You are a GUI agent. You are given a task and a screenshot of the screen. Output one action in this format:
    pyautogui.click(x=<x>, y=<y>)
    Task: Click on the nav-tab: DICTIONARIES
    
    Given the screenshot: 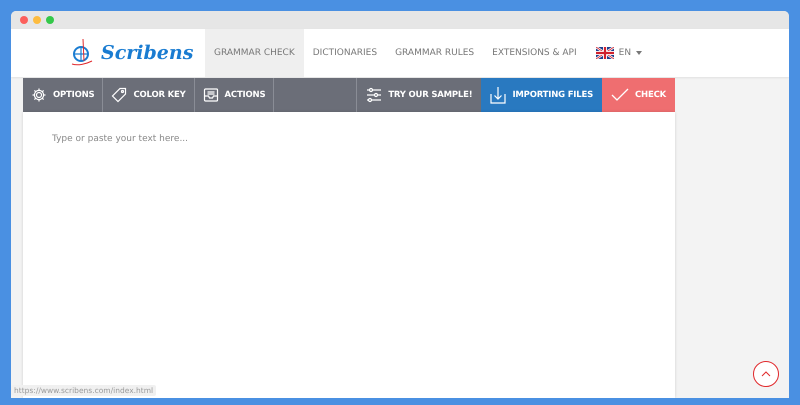 What is the action you would take?
    pyautogui.click(x=345, y=53)
    